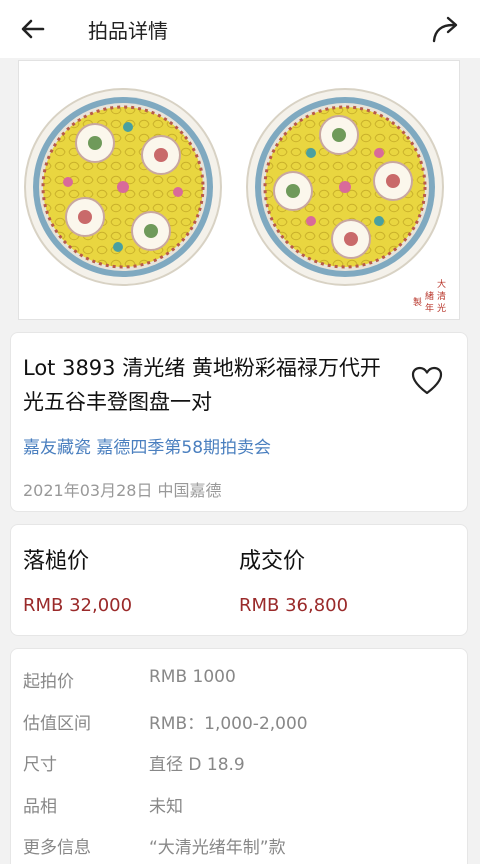 The width and height of the screenshot is (480, 864). I want to click on share-button, so click(447, 29).